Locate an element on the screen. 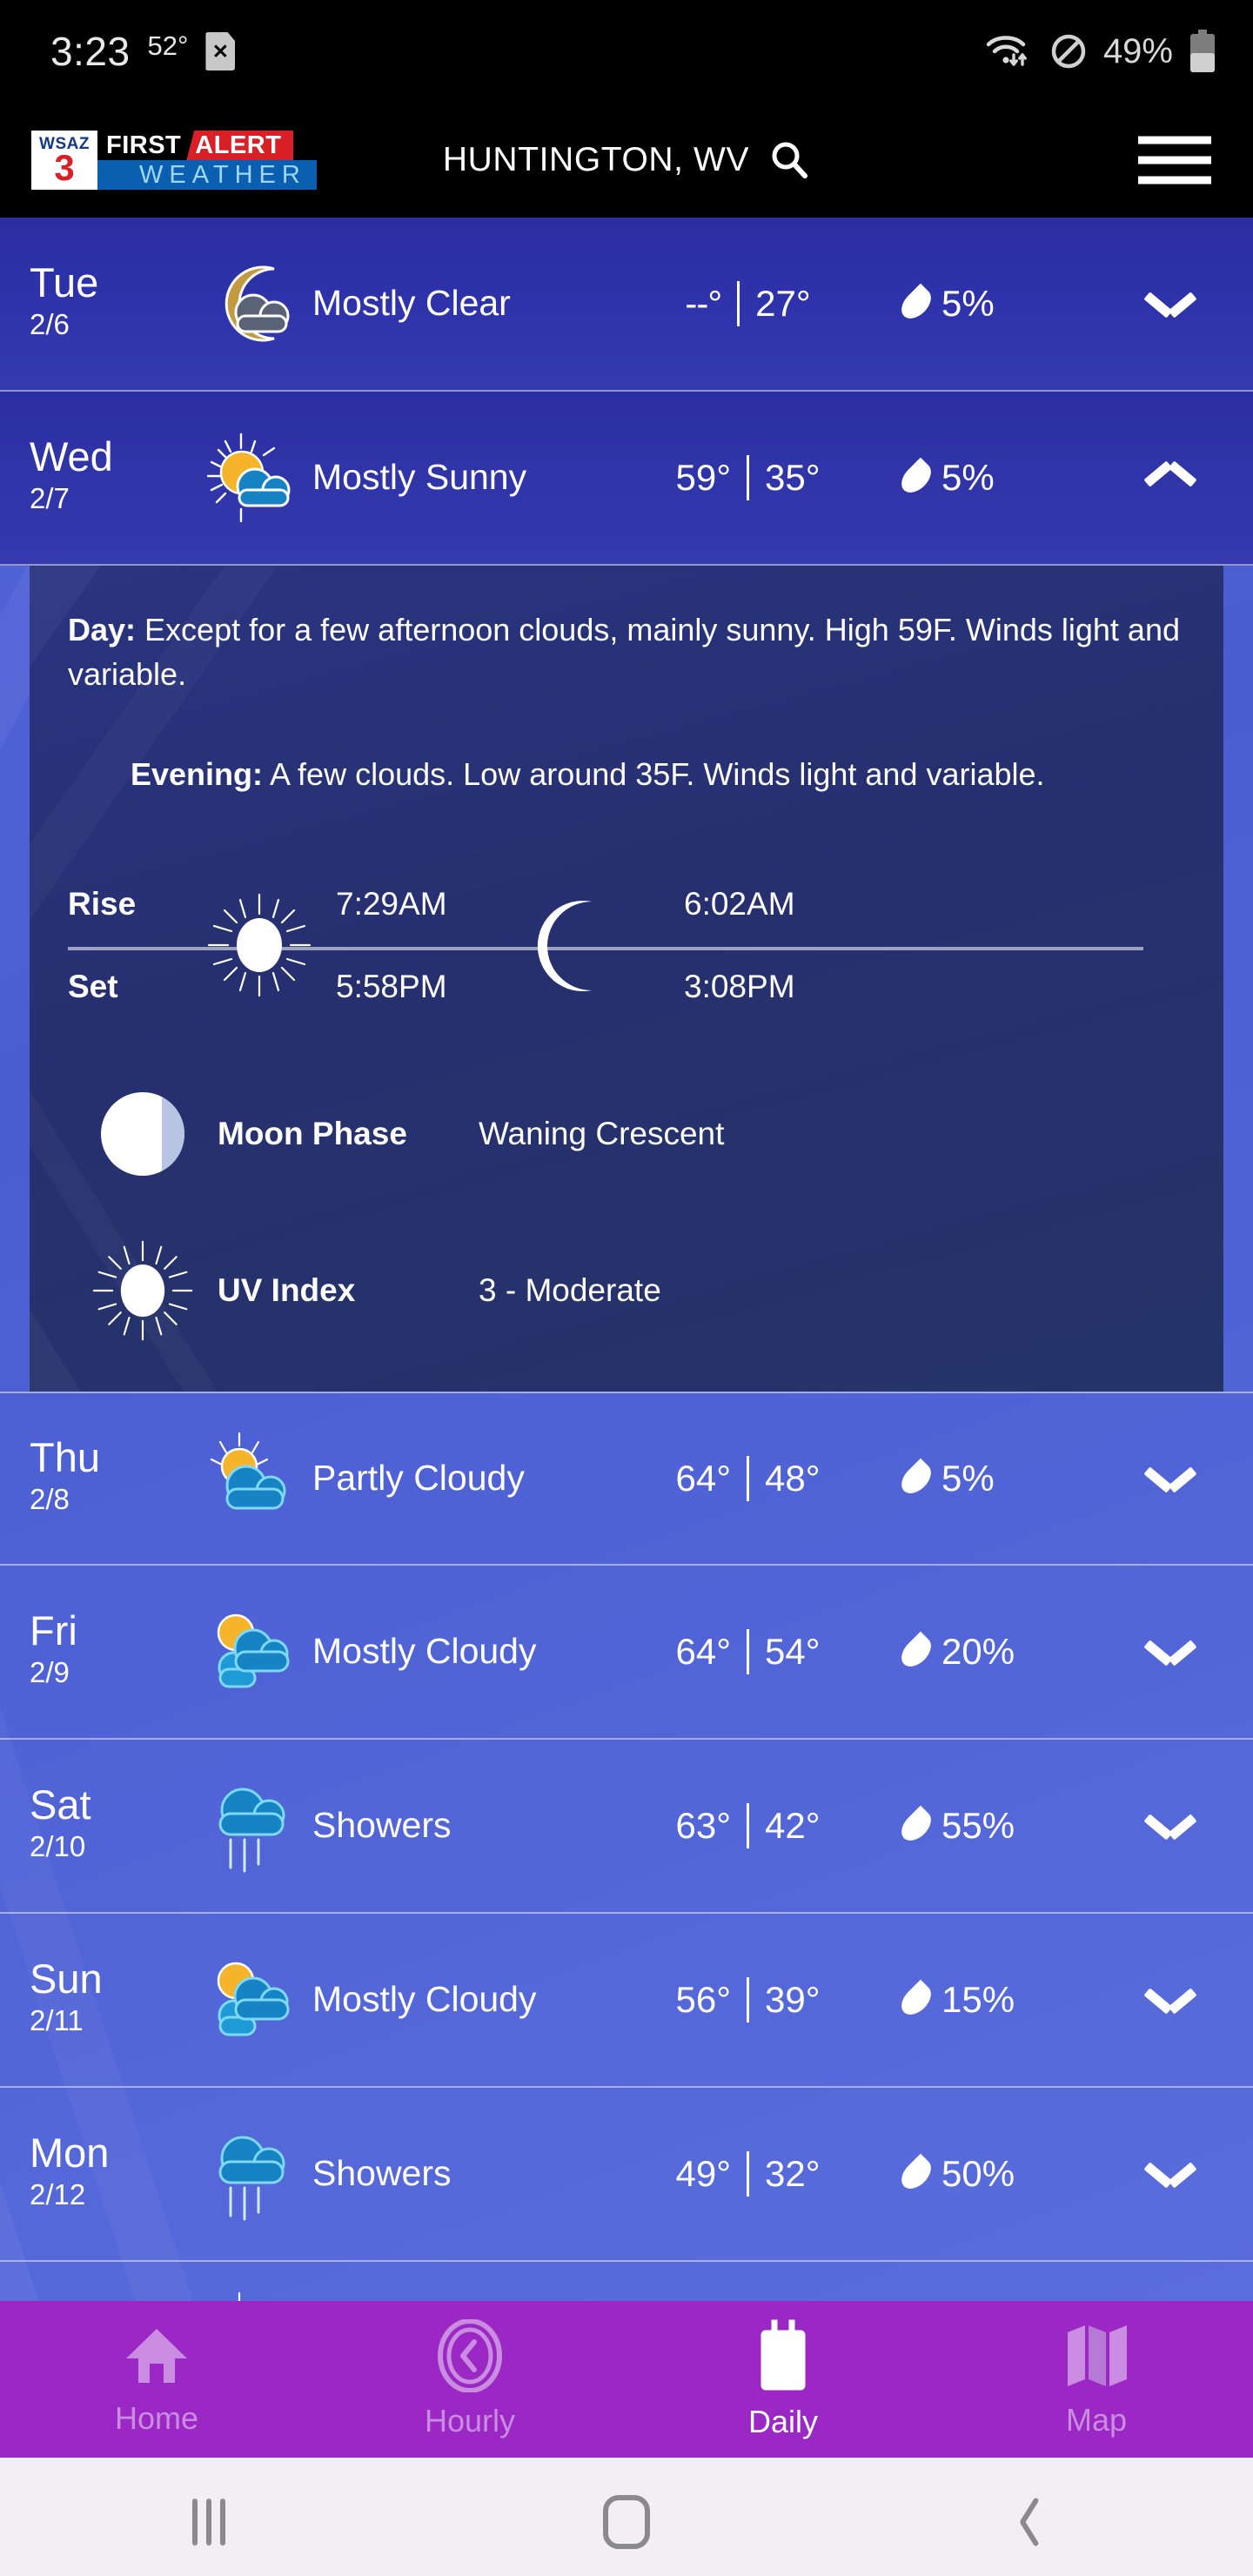  tab-hourly: Hourly is located at coordinates (470, 2380).